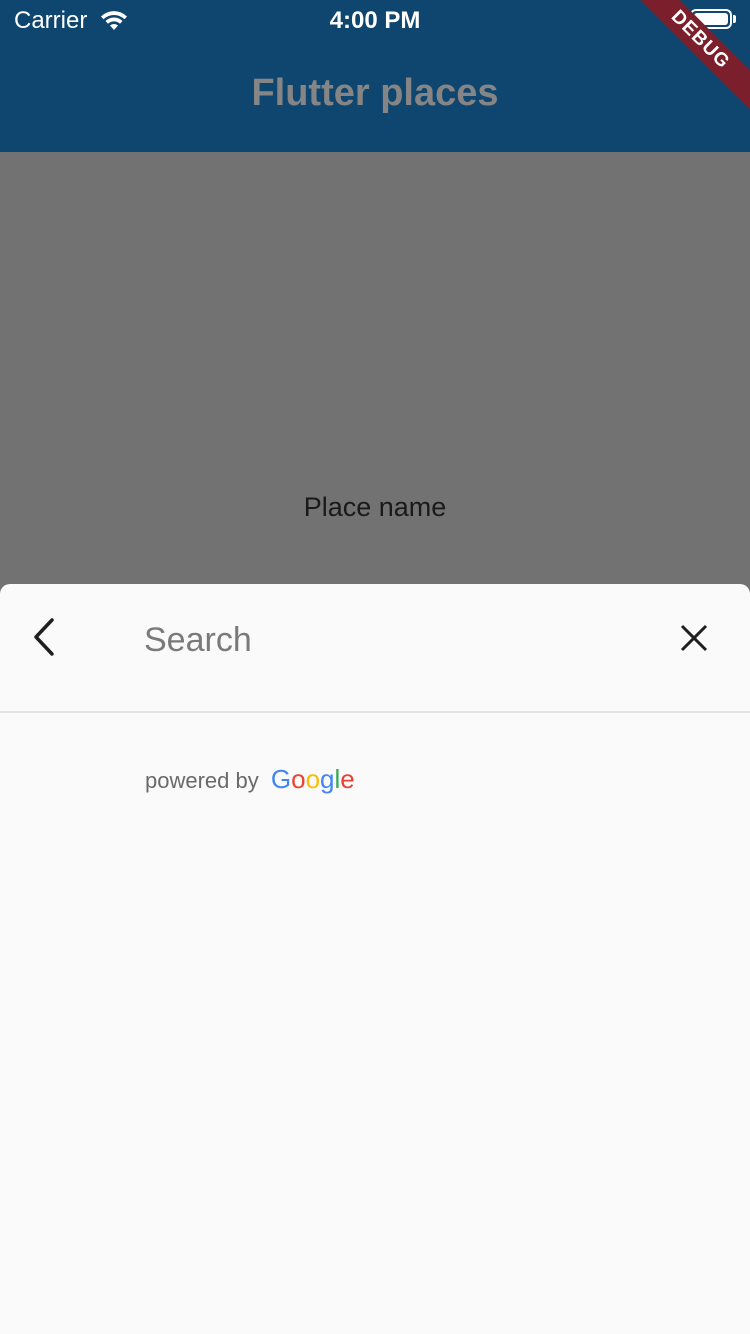 This screenshot has height=1334, width=750. Describe the element at coordinates (734, 19) in the screenshot. I see `battery-nub` at that location.